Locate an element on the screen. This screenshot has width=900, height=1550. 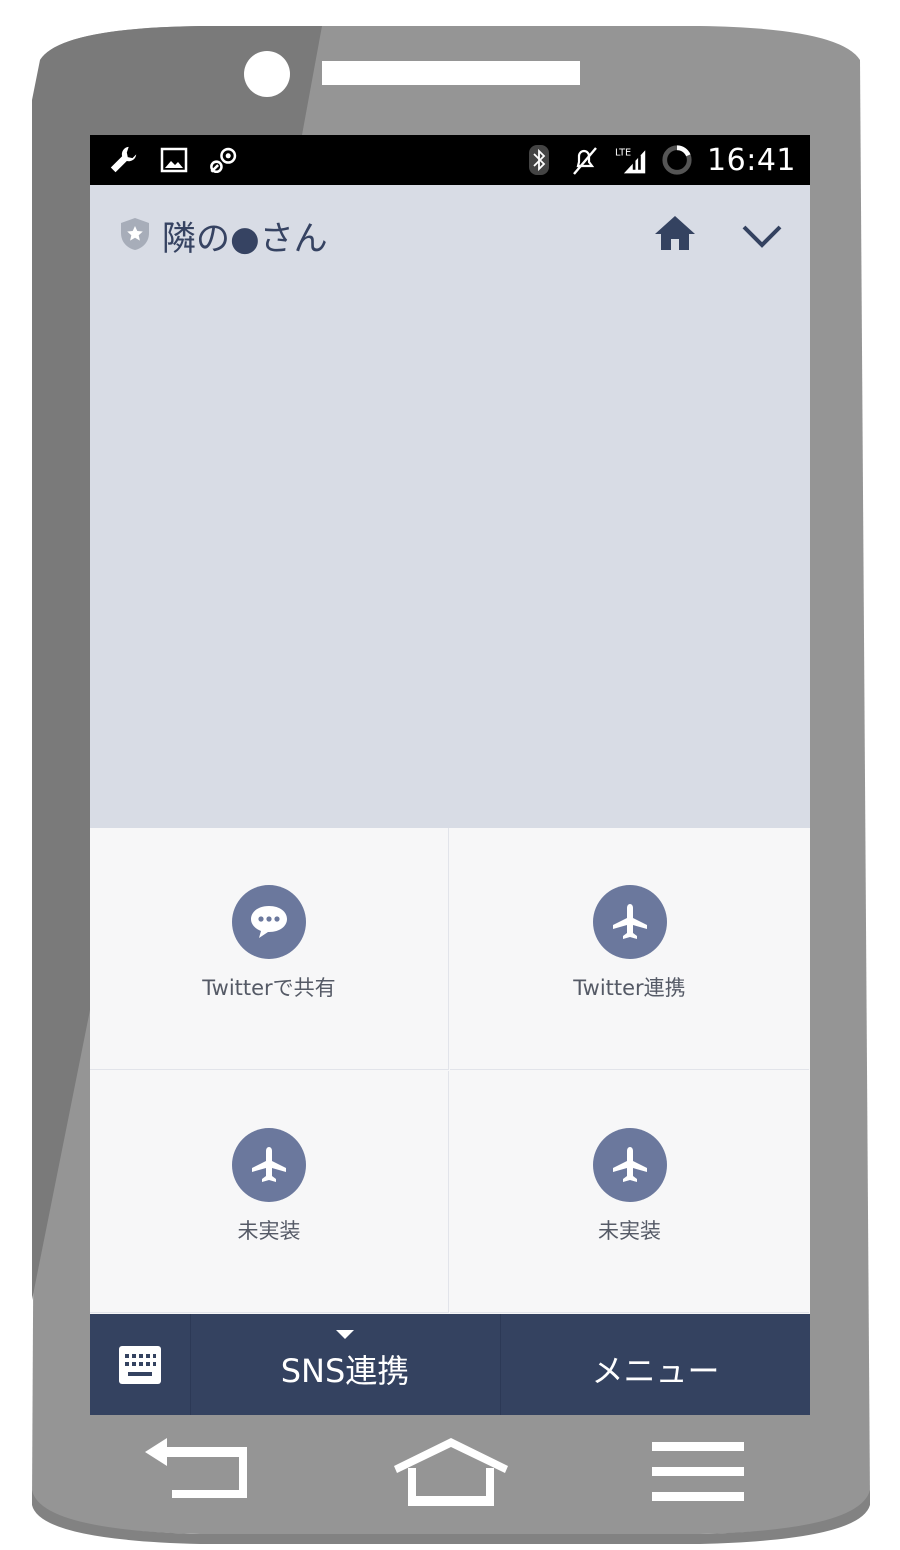
wrench-icon is located at coordinates (124, 160).